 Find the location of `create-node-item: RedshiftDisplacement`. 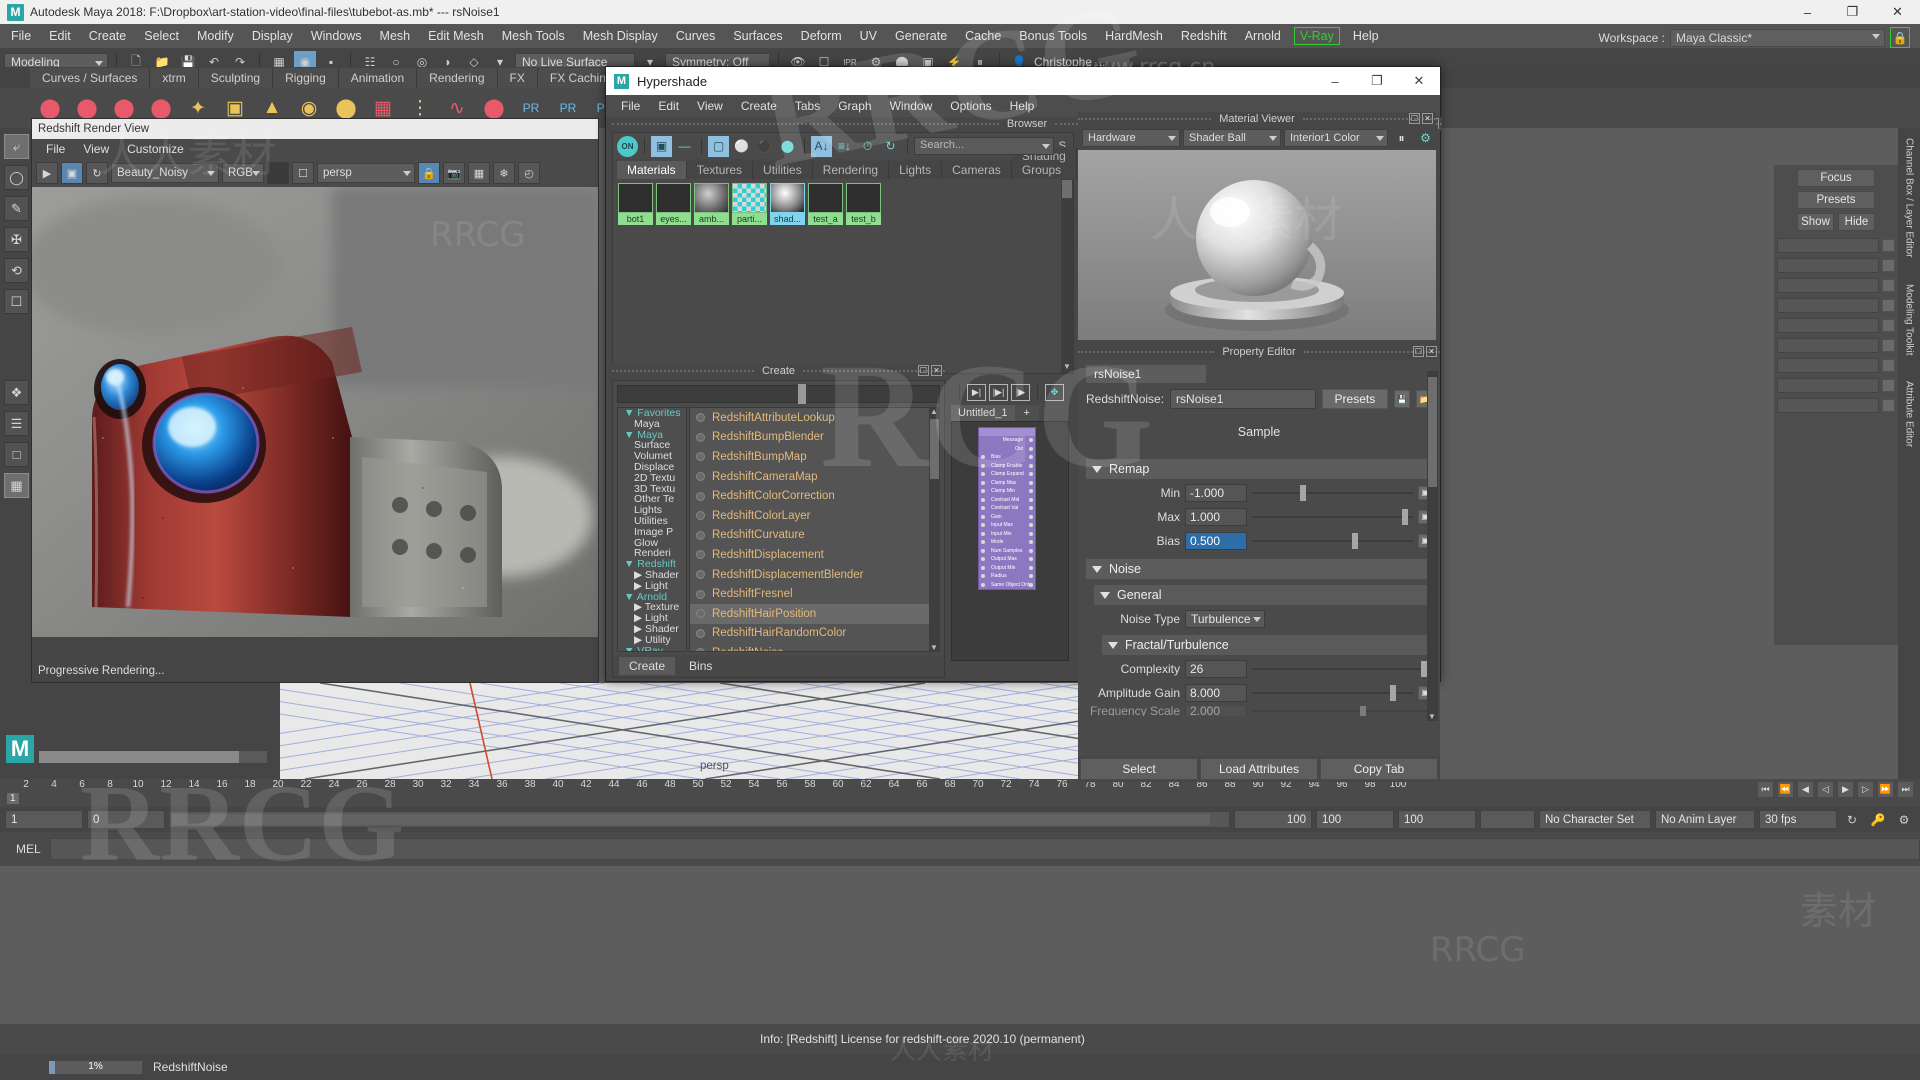

create-node-item: RedshiftDisplacement is located at coordinates (814, 555).